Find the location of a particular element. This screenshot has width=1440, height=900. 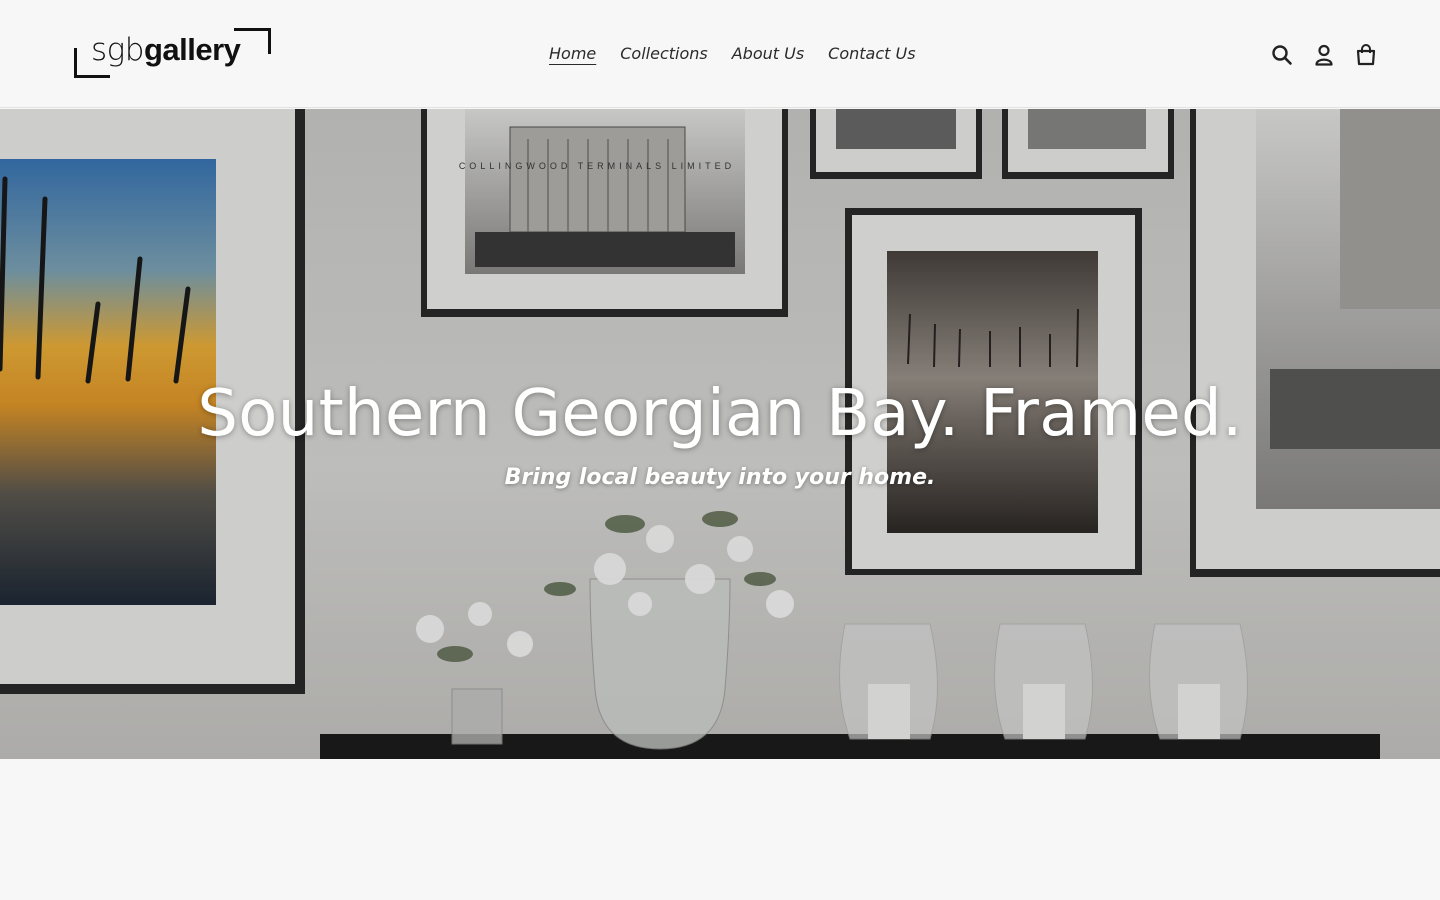

logo-text-bold: gallery is located at coordinates (192, 49).